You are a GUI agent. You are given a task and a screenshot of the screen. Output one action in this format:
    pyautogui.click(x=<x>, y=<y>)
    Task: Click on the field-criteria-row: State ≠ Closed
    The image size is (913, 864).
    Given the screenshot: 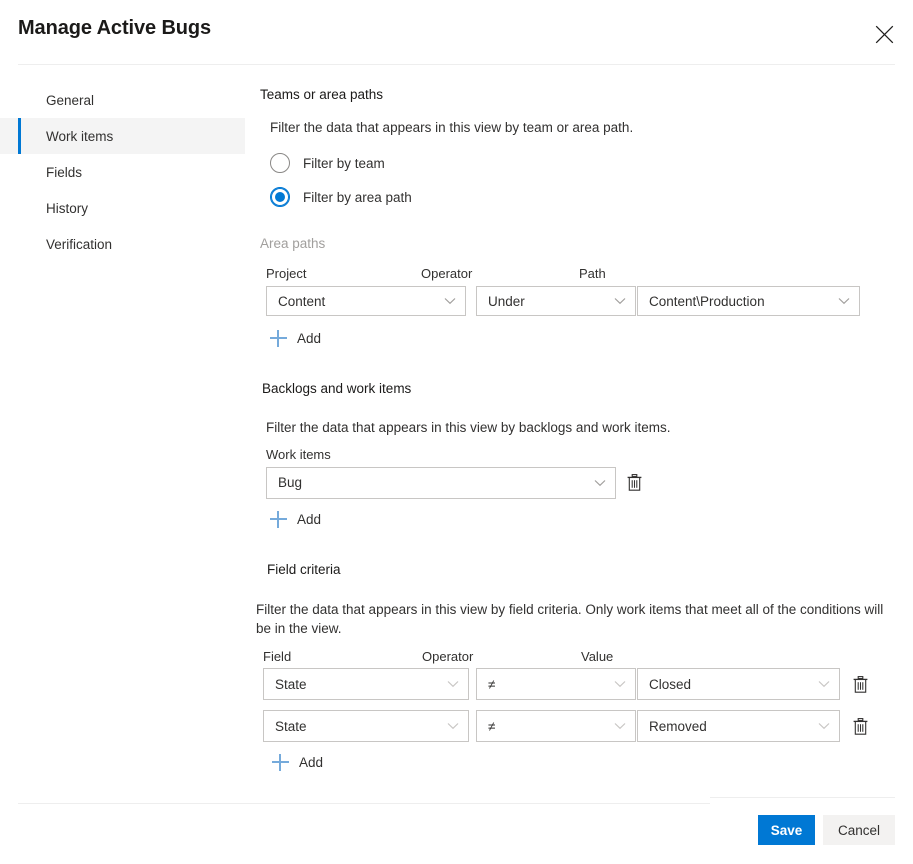 What is the action you would take?
    pyautogui.click(x=580, y=684)
    